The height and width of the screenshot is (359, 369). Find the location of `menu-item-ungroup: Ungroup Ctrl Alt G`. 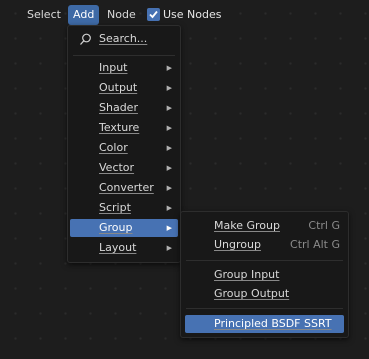

menu-item-ungroup: Ungroup Ctrl Alt G is located at coordinates (264, 245).